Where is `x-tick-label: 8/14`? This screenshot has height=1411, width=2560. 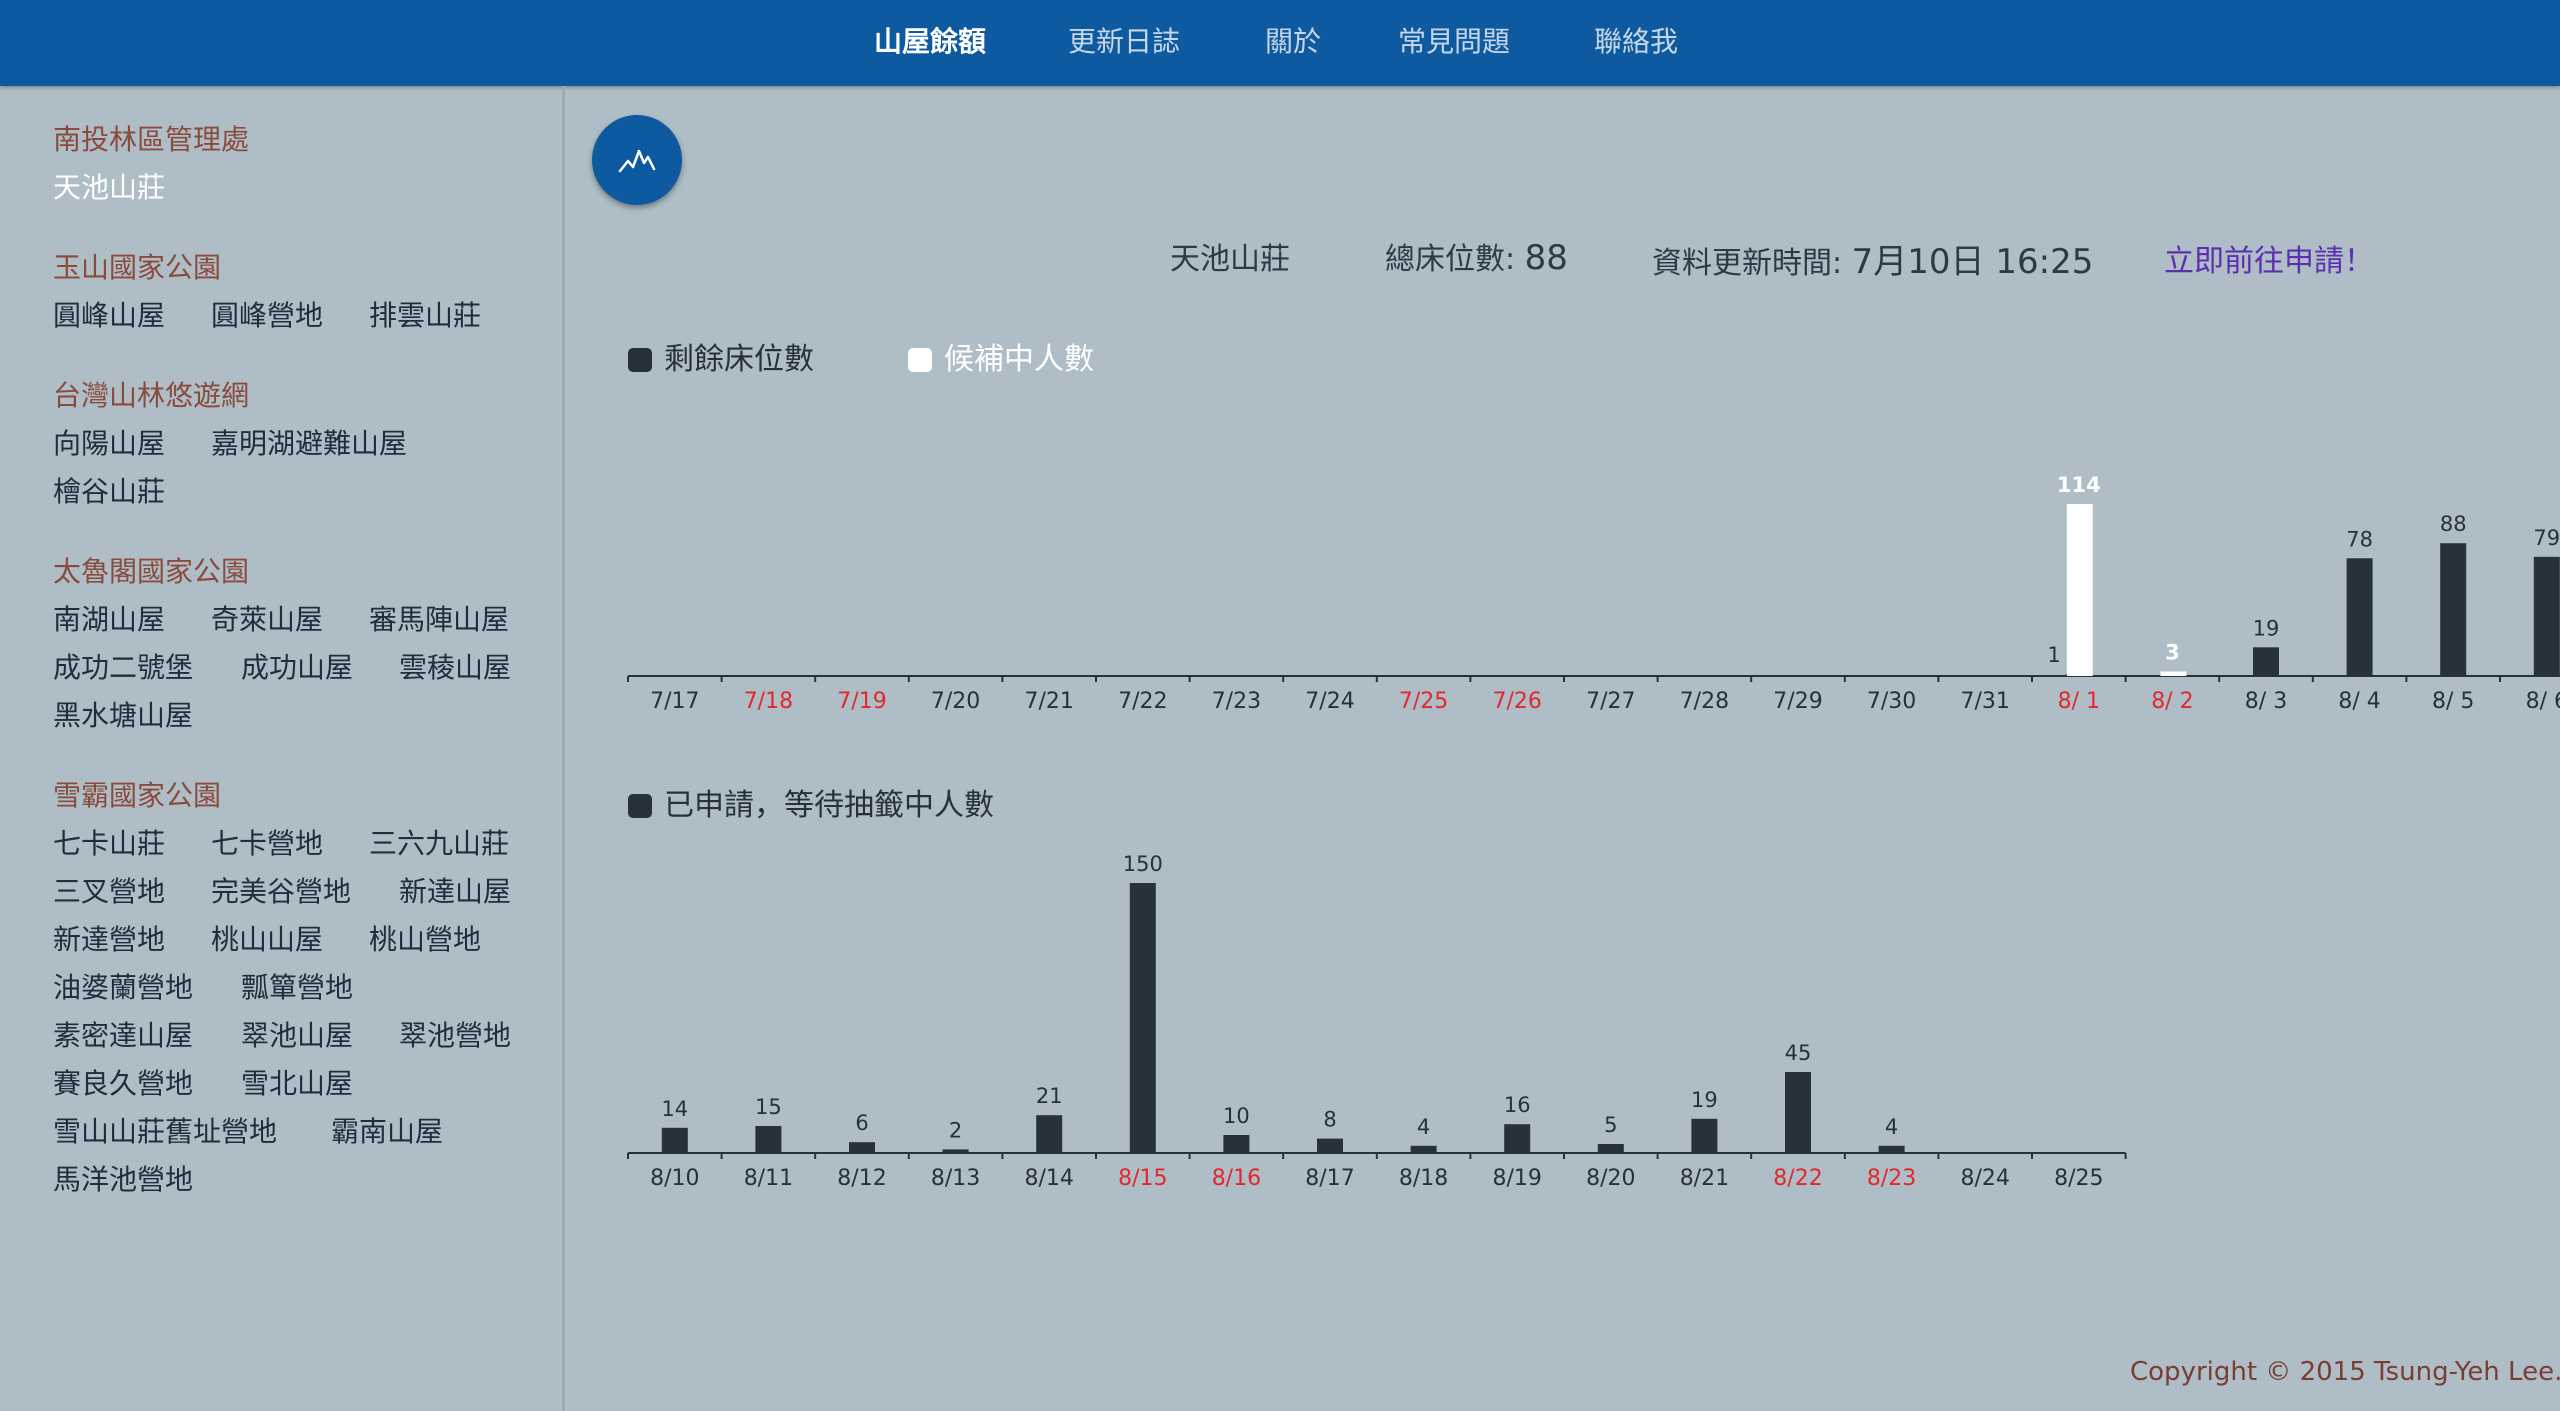 x-tick-label: 8/14 is located at coordinates (1048, 1178).